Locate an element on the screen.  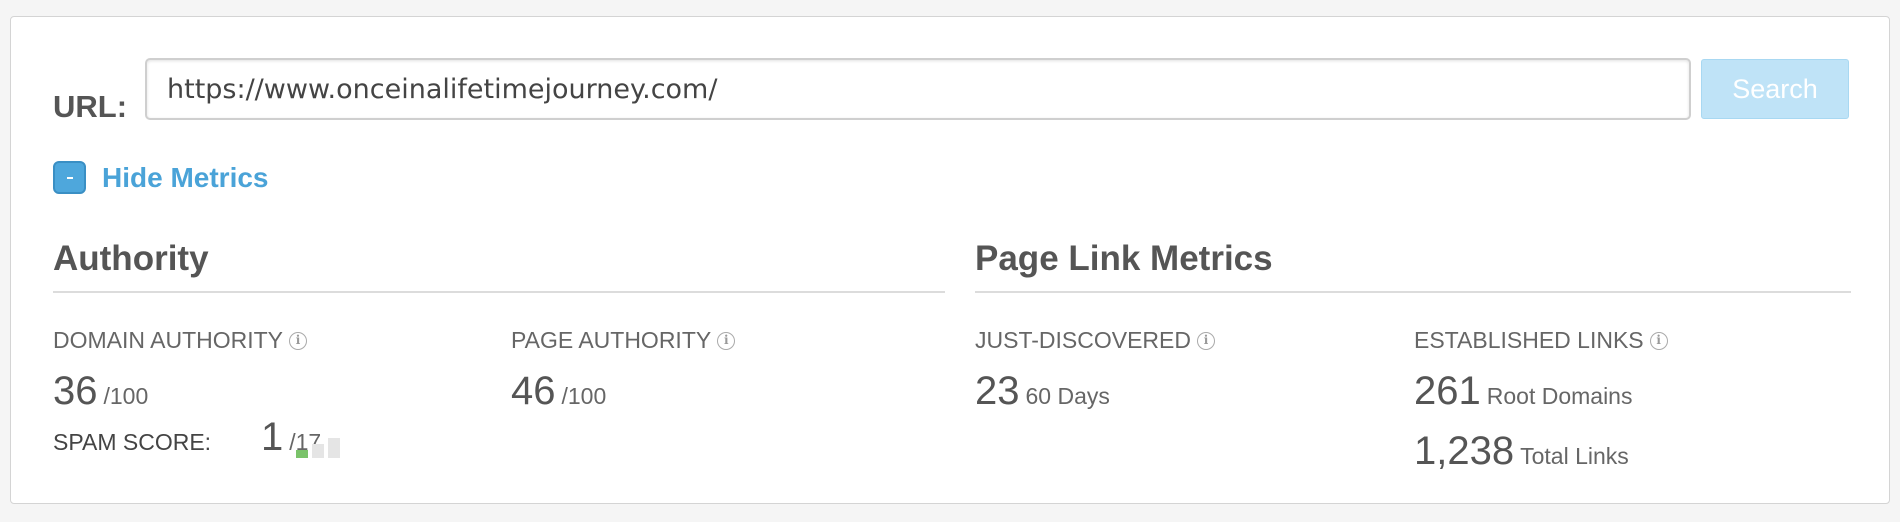
total-links-number: 1,238 is located at coordinates (1464, 451).